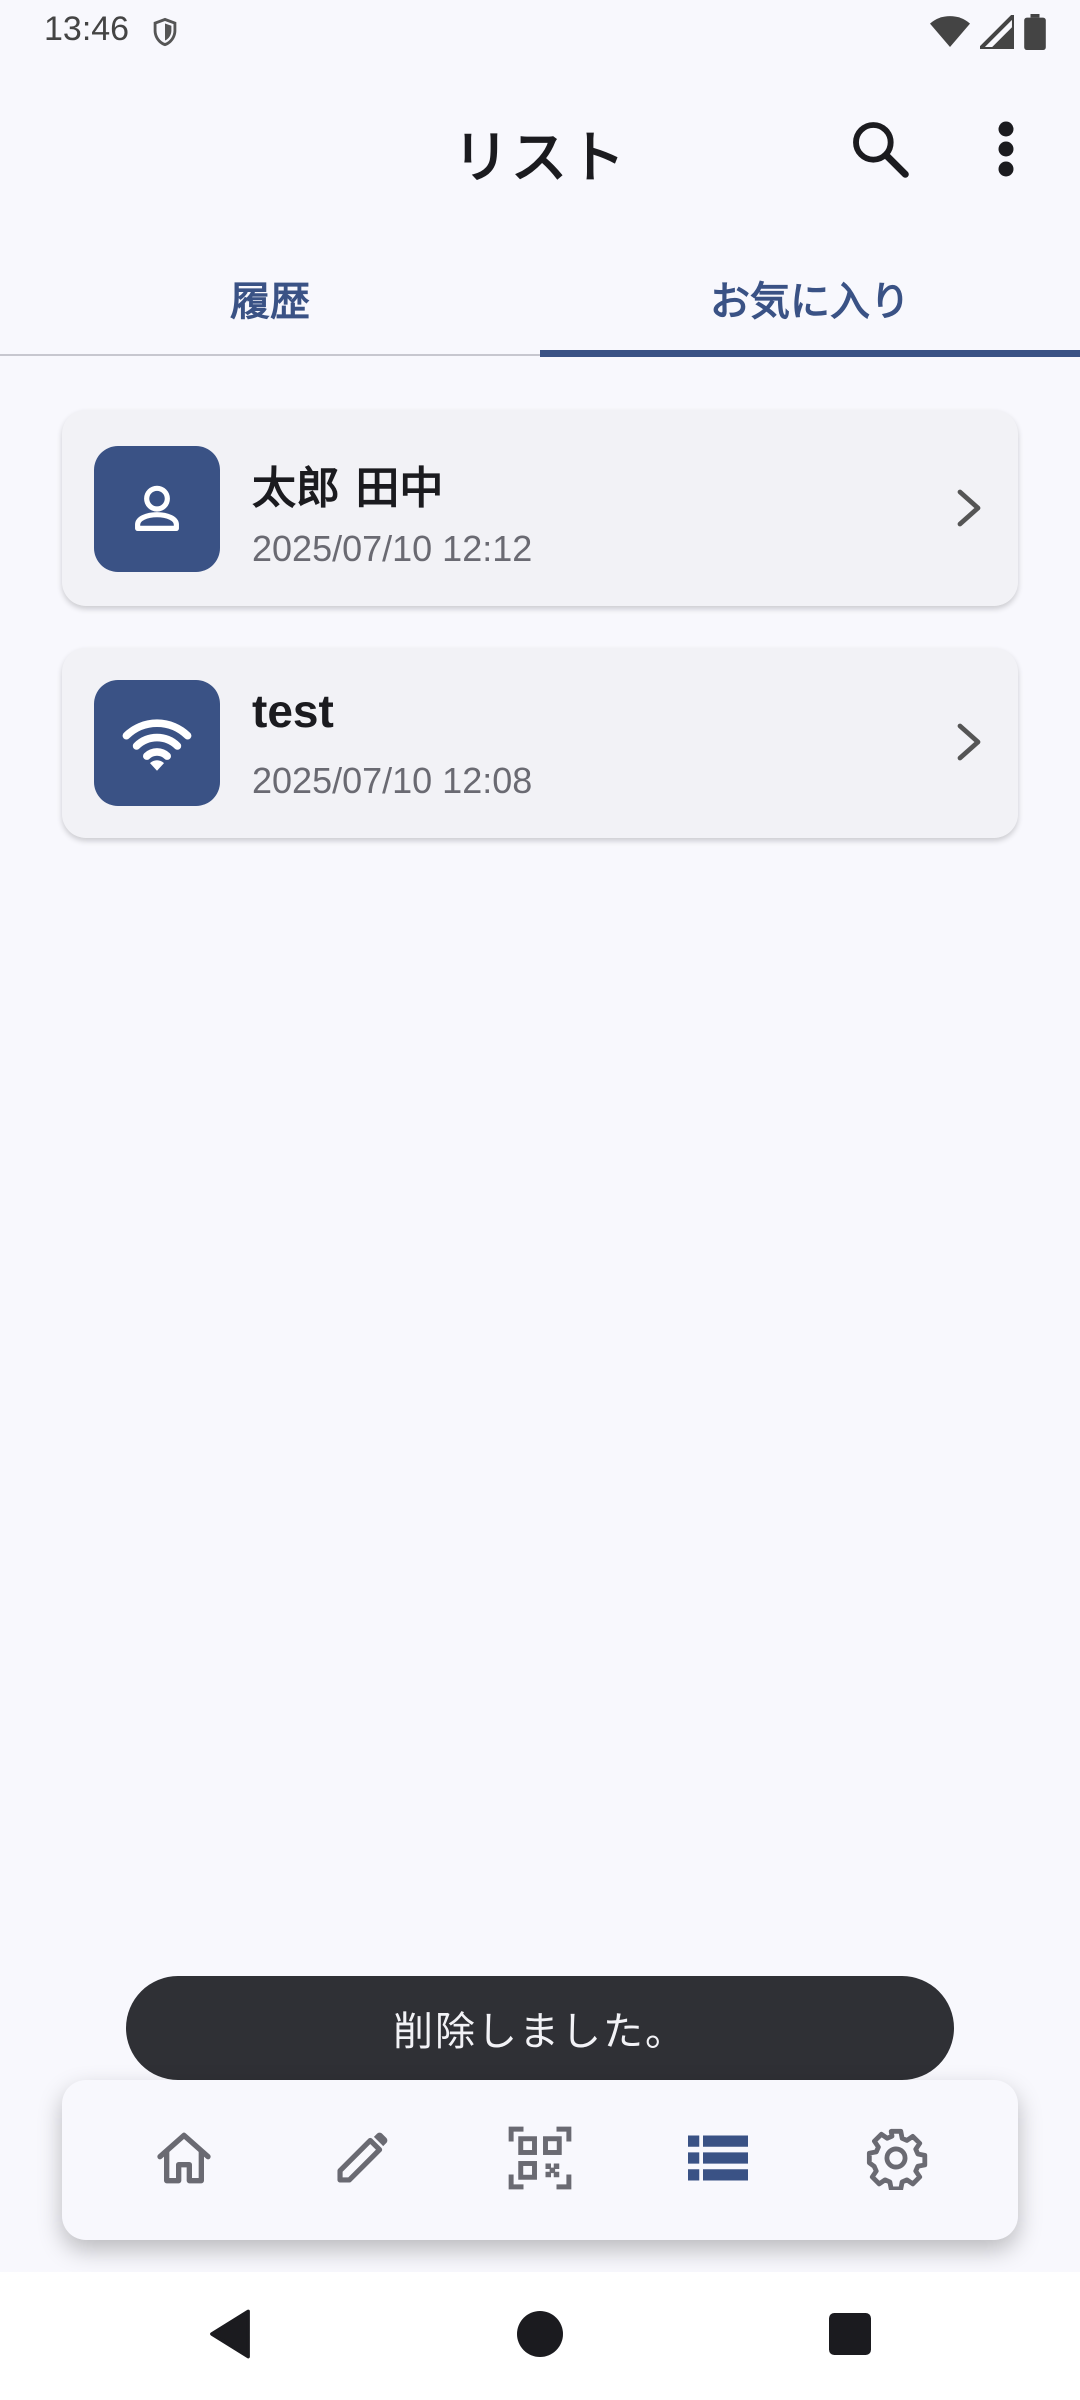 Image resolution: width=1080 pixels, height=2400 pixels. I want to click on home-button, so click(540, 2336).